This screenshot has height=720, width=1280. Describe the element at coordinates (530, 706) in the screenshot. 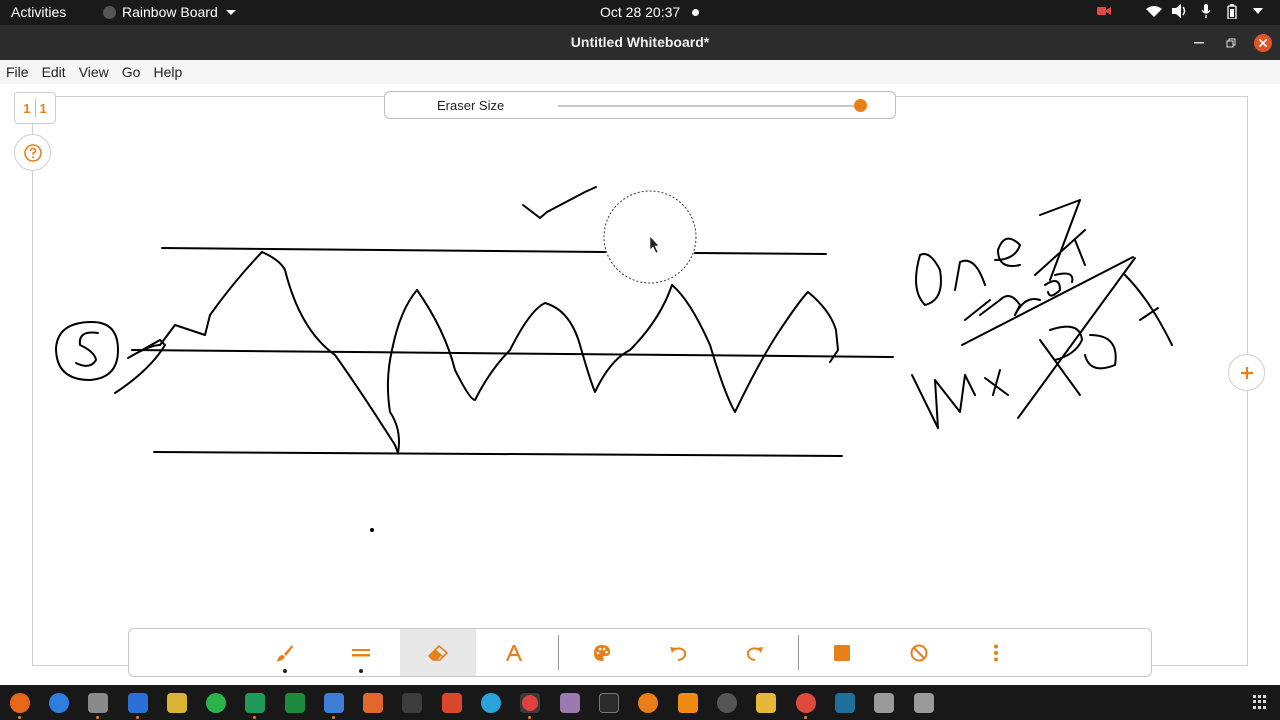

I see `rainbow-board-dock-icon` at that location.